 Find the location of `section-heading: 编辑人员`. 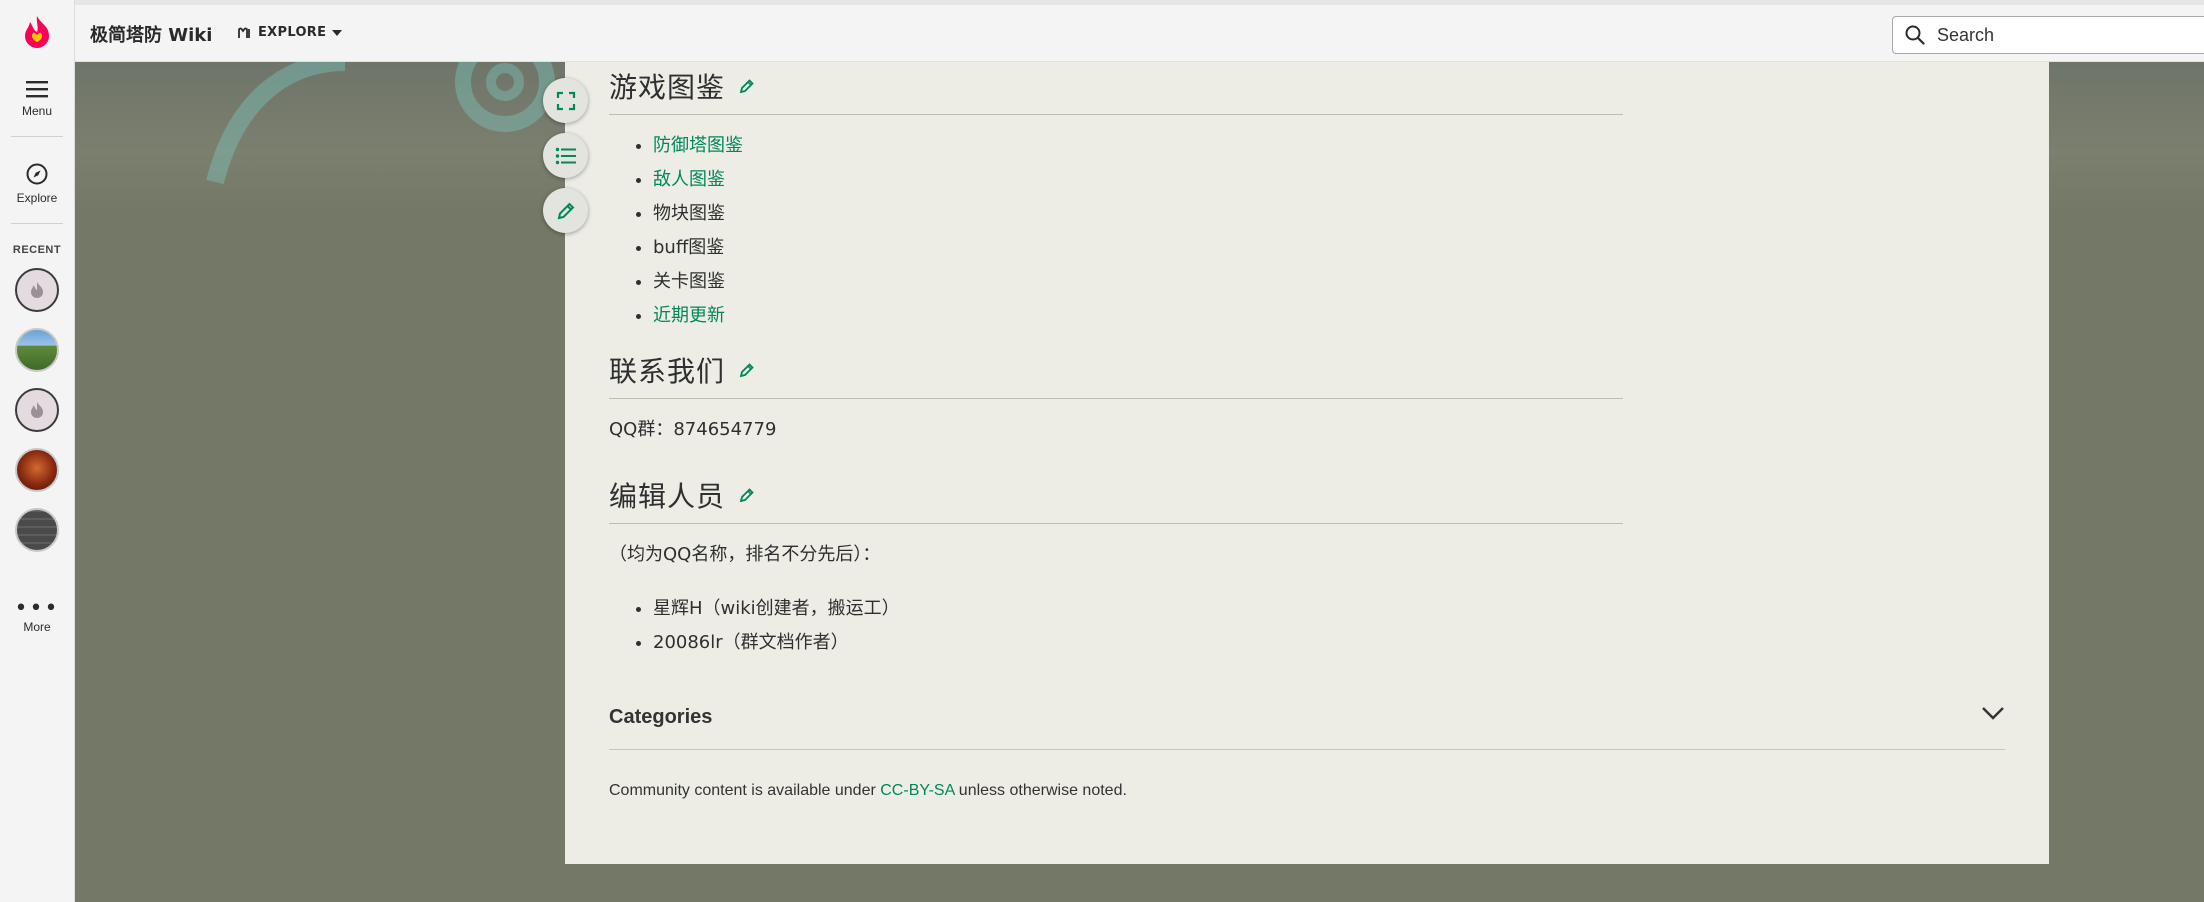

section-heading: 编辑人员 is located at coordinates (1116, 499).